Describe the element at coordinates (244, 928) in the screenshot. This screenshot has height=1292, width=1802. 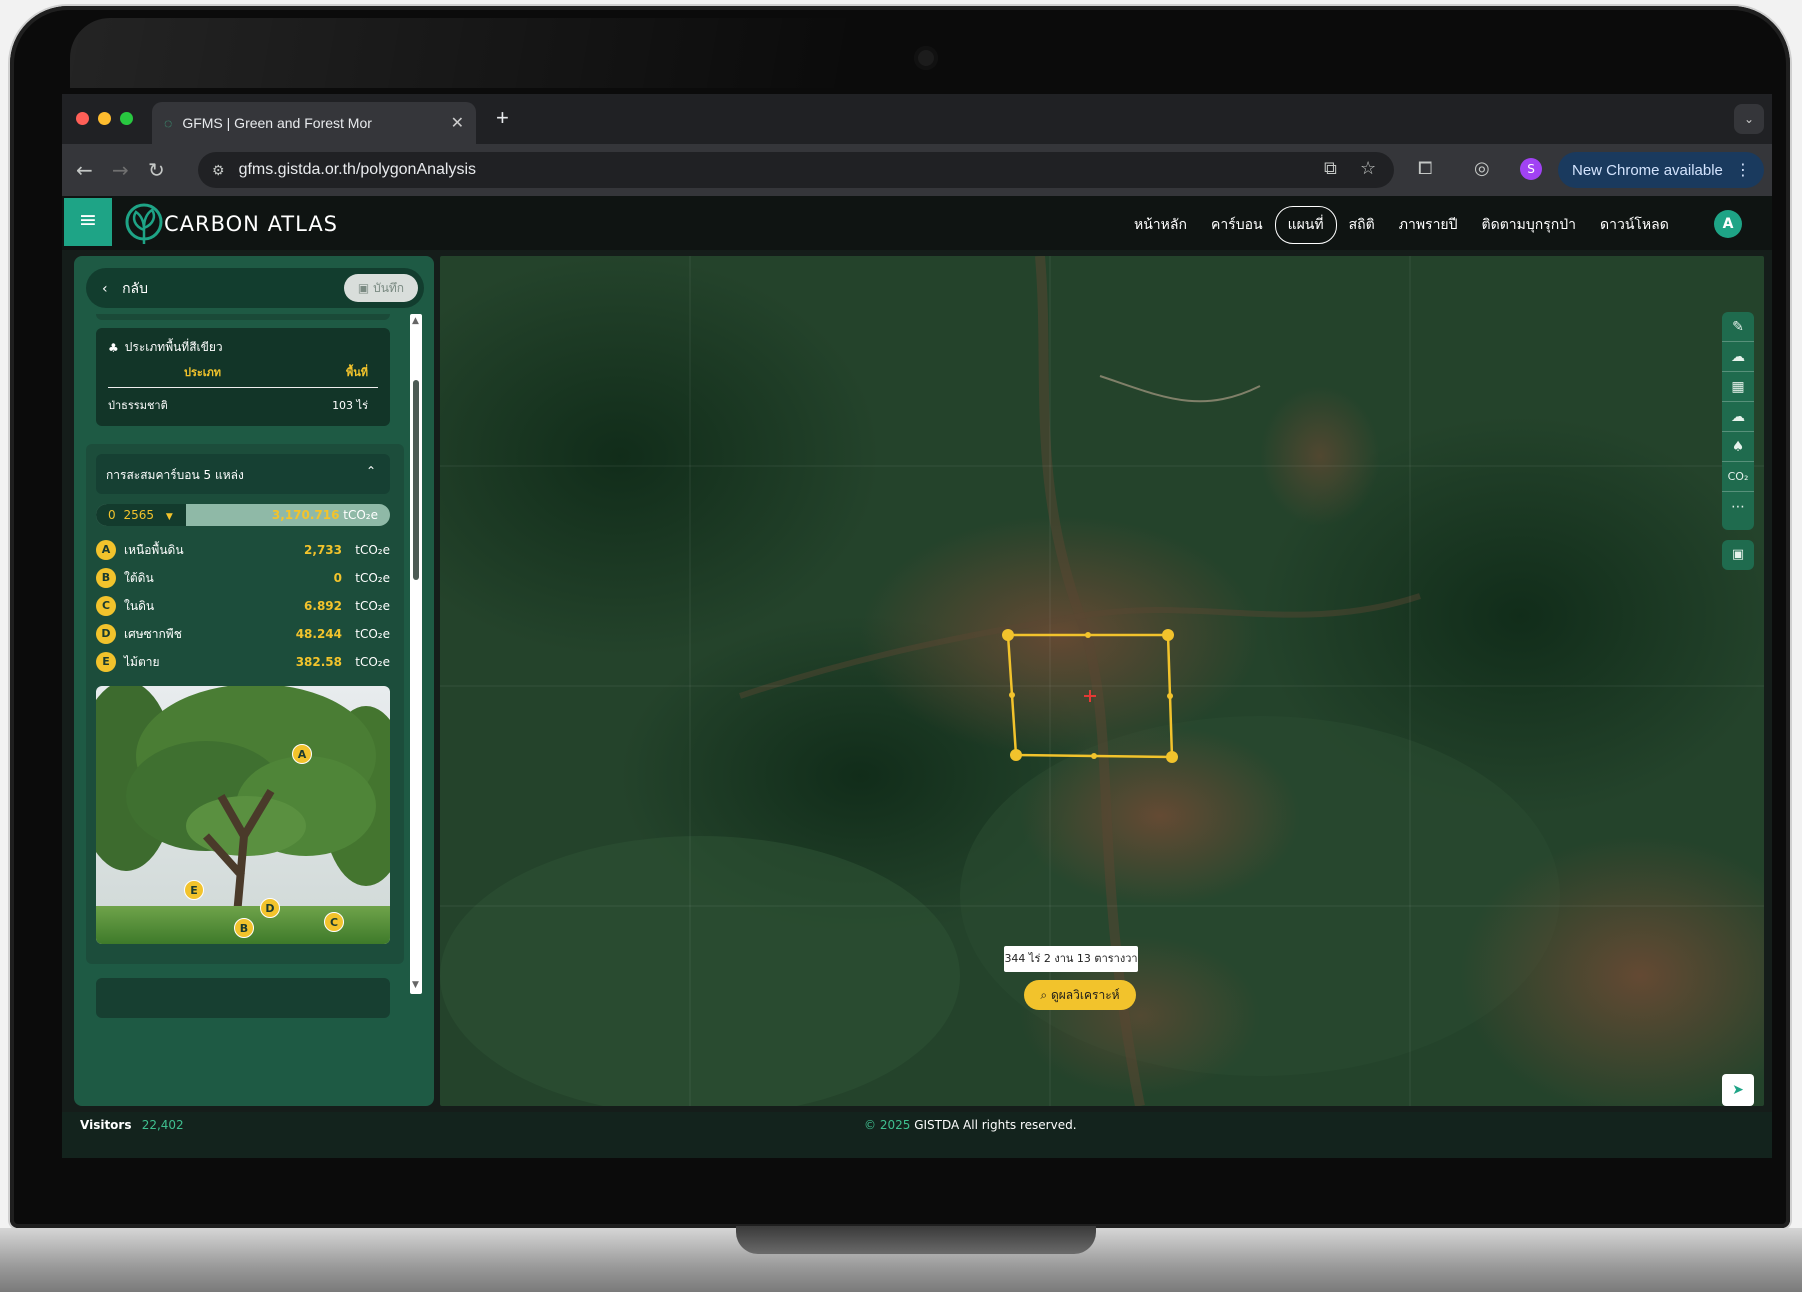
I see `pool-marker-b: B` at that location.